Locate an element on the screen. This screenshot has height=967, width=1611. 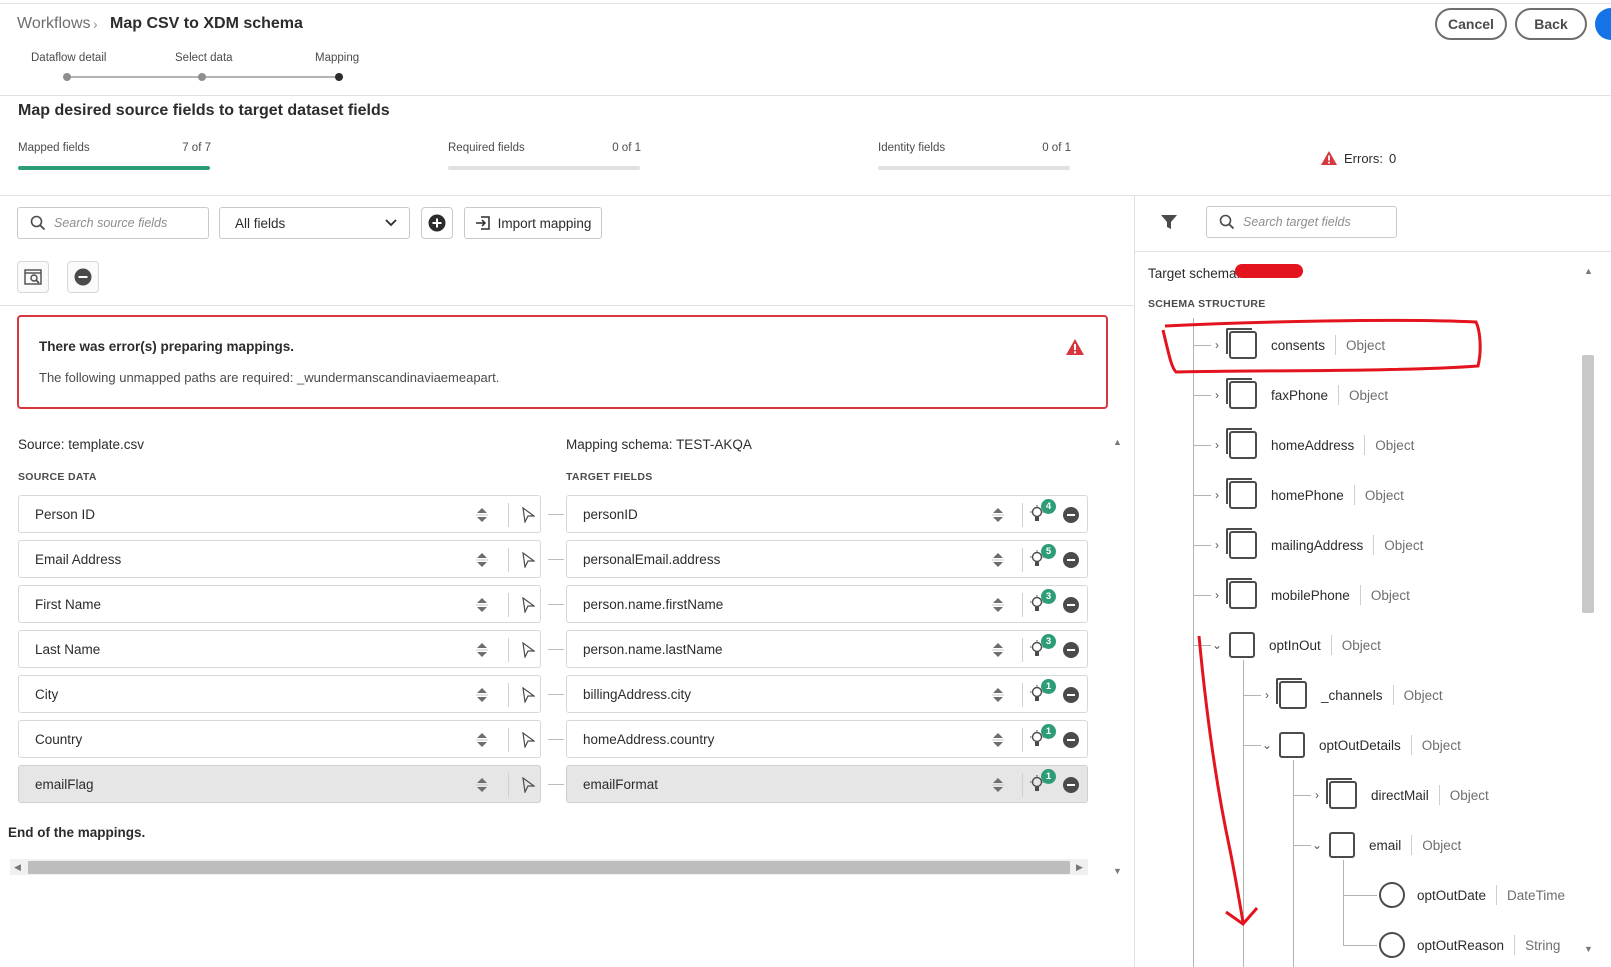
breadcrumb-workflows: Workflows is located at coordinates (54, 24).